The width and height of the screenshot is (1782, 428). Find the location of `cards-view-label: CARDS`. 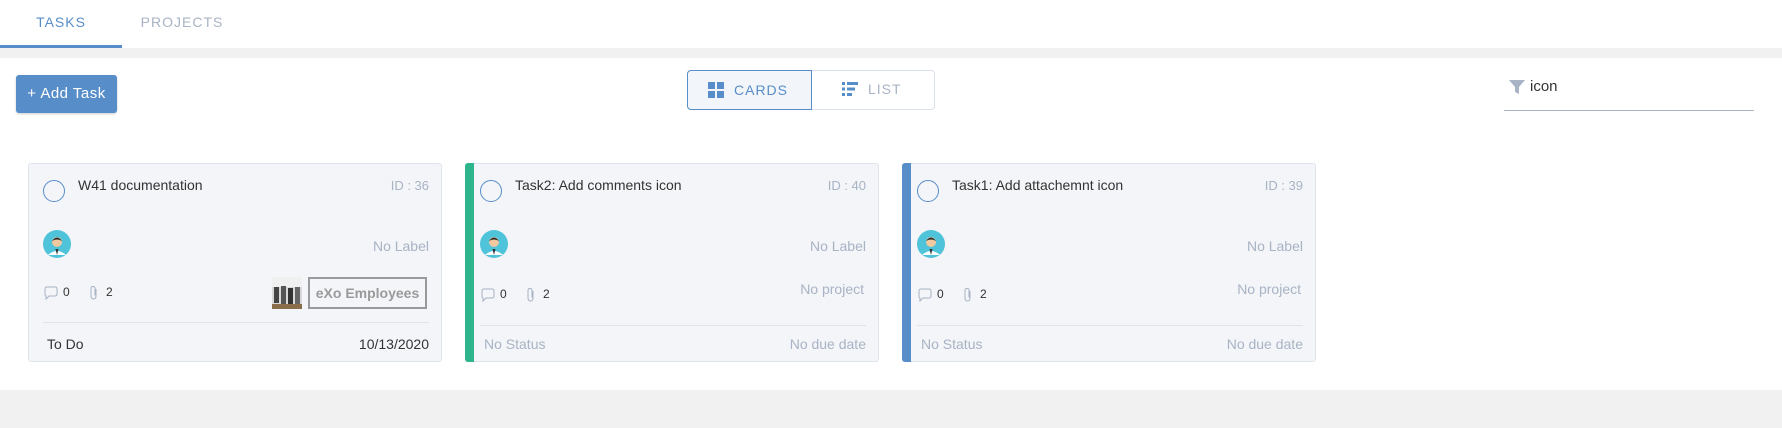

cards-view-label: CARDS is located at coordinates (761, 90).